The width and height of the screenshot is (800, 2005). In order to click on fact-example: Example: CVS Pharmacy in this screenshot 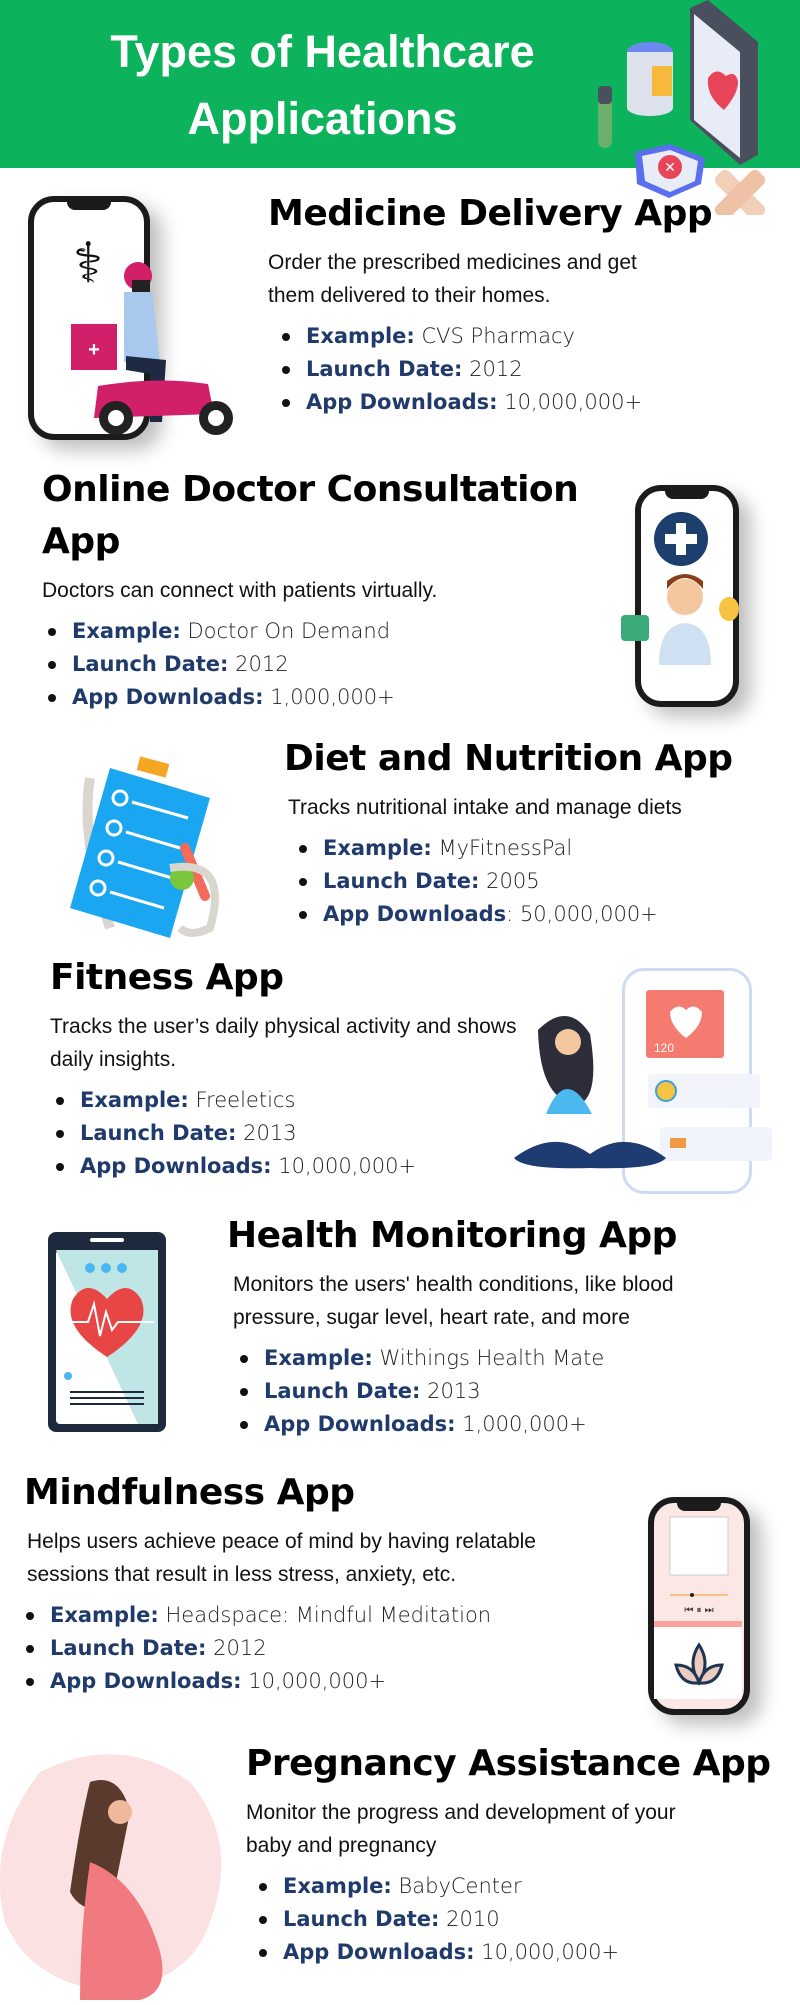, I will do `click(522, 336)`.